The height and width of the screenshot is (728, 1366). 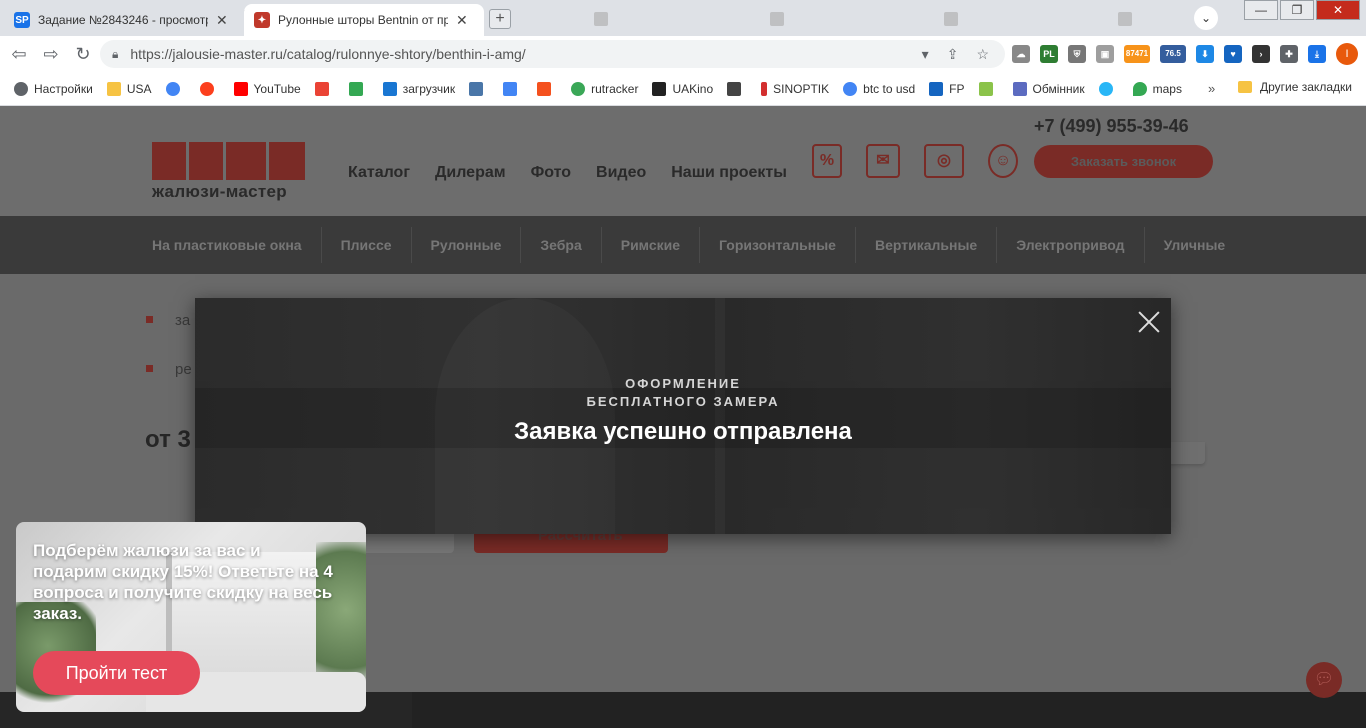 What do you see at coordinates (1211, 88) in the screenshot?
I see `bookmarks-more-icon: »` at bounding box center [1211, 88].